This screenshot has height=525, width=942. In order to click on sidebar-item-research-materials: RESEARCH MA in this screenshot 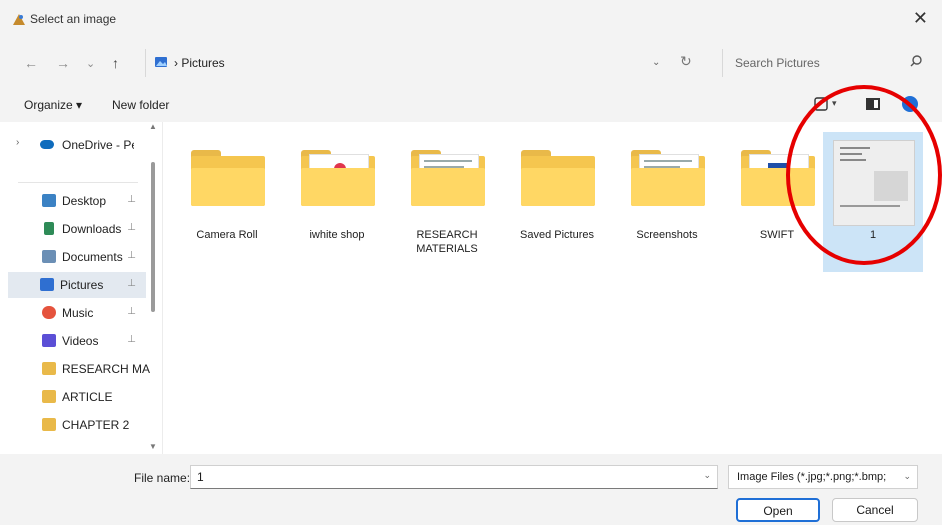, I will do `click(80, 369)`.